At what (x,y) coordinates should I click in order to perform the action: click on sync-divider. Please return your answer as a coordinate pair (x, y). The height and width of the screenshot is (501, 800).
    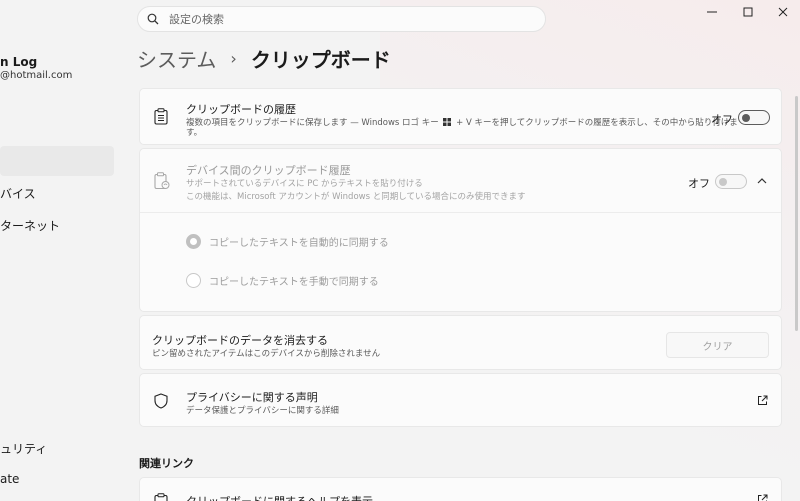
    Looking at the image, I should click on (460, 212).